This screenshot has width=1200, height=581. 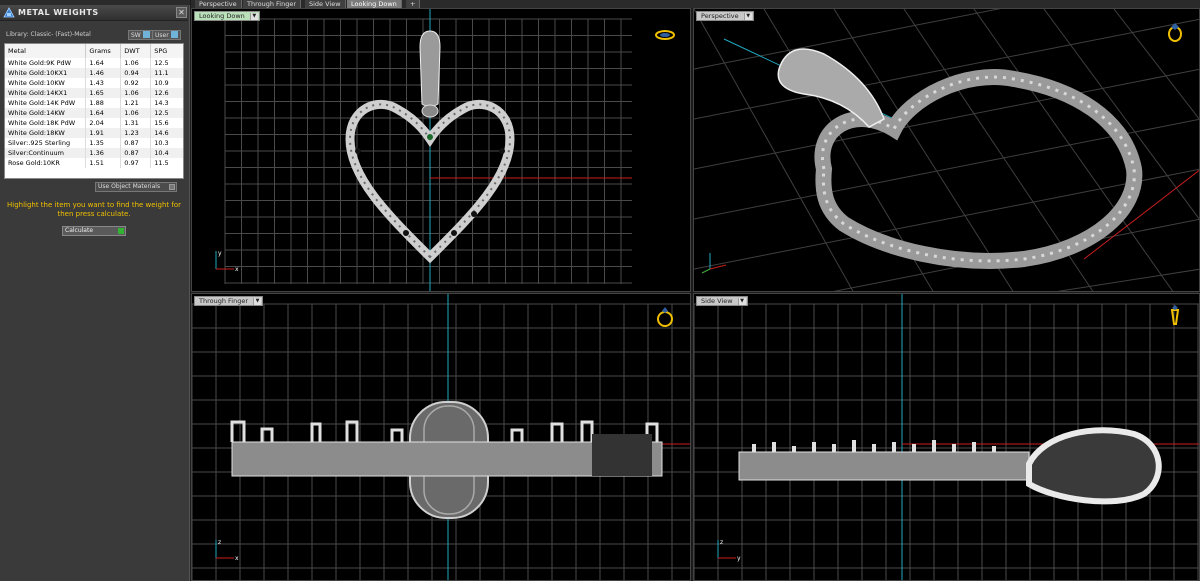 What do you see at coordinates (166, 73) in the screenshot?
I see `table-cell: 11.1` at bounding box center [166, 73].